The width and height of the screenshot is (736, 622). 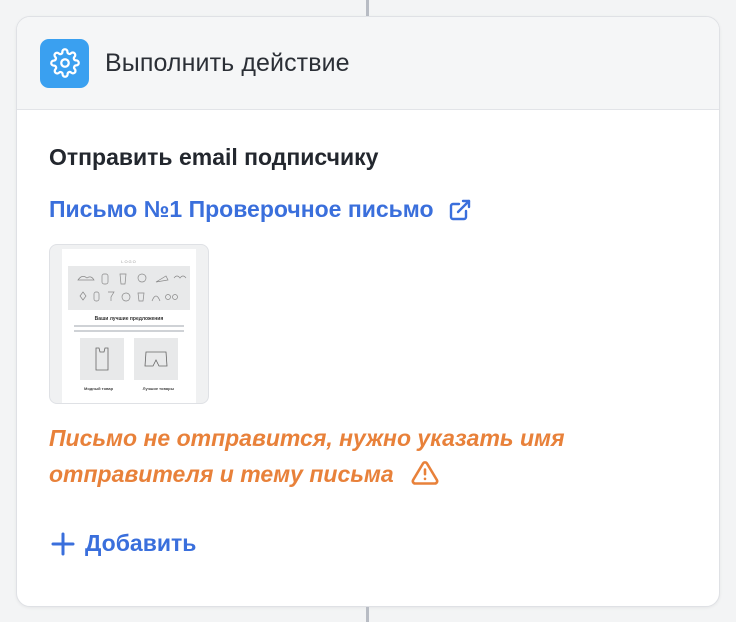 What do you see at coordinates (460, 210) in the screenshot?
I see `external-link-icon` at bounding box center [460, 210].